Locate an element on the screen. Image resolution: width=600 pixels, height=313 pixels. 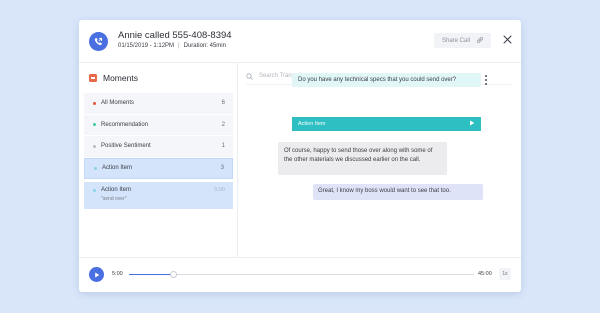
call-duration: Duration: 45min is located at coordinates (204, 46).